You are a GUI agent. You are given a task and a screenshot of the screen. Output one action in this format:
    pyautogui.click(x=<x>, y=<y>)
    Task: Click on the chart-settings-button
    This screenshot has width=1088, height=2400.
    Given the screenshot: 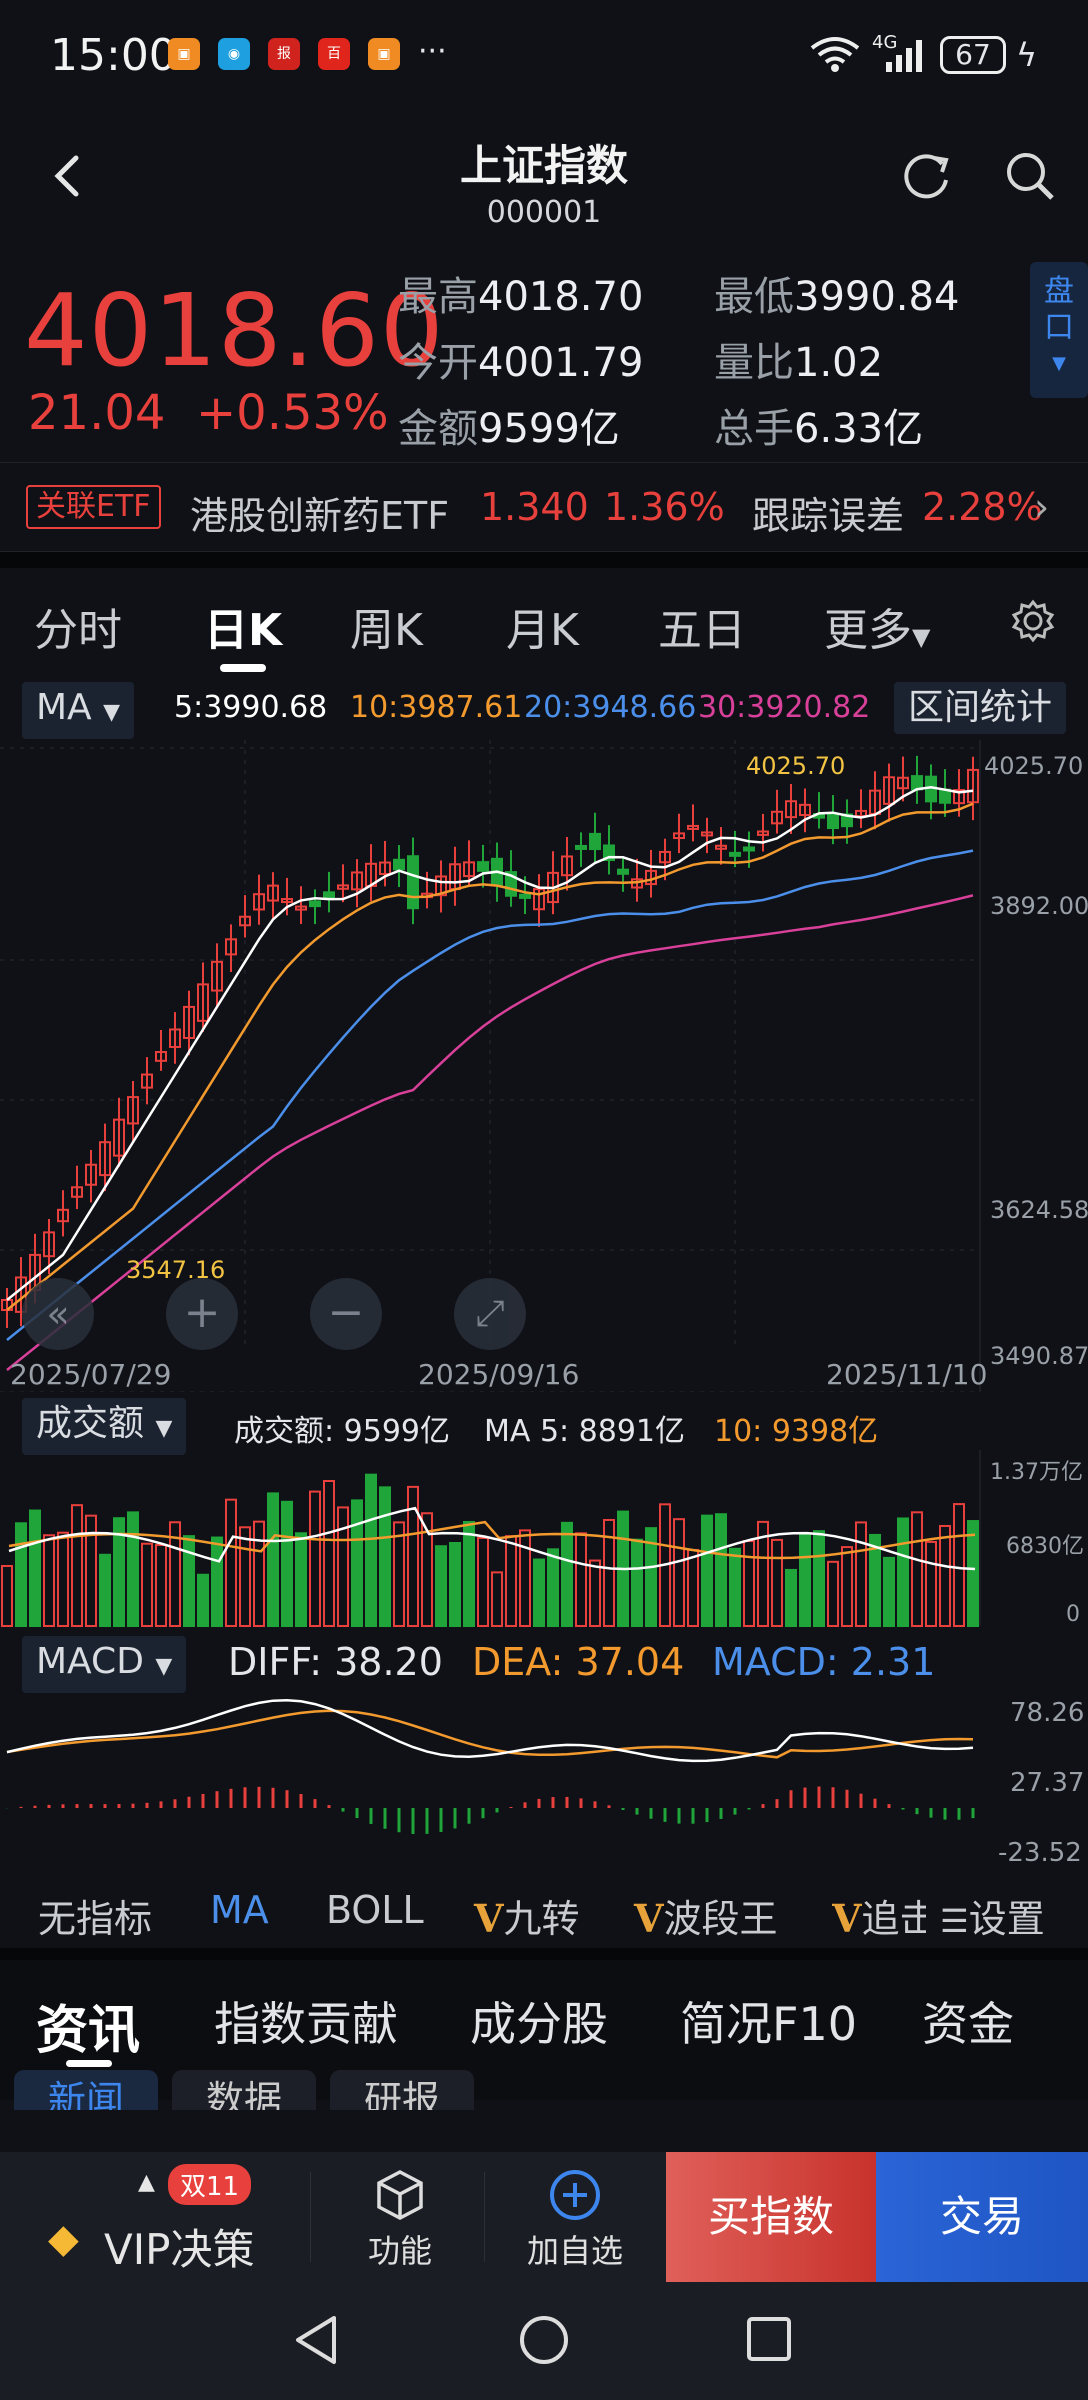 What is the action you would take?
    pyautogui.click(x=1033, y=623)
    